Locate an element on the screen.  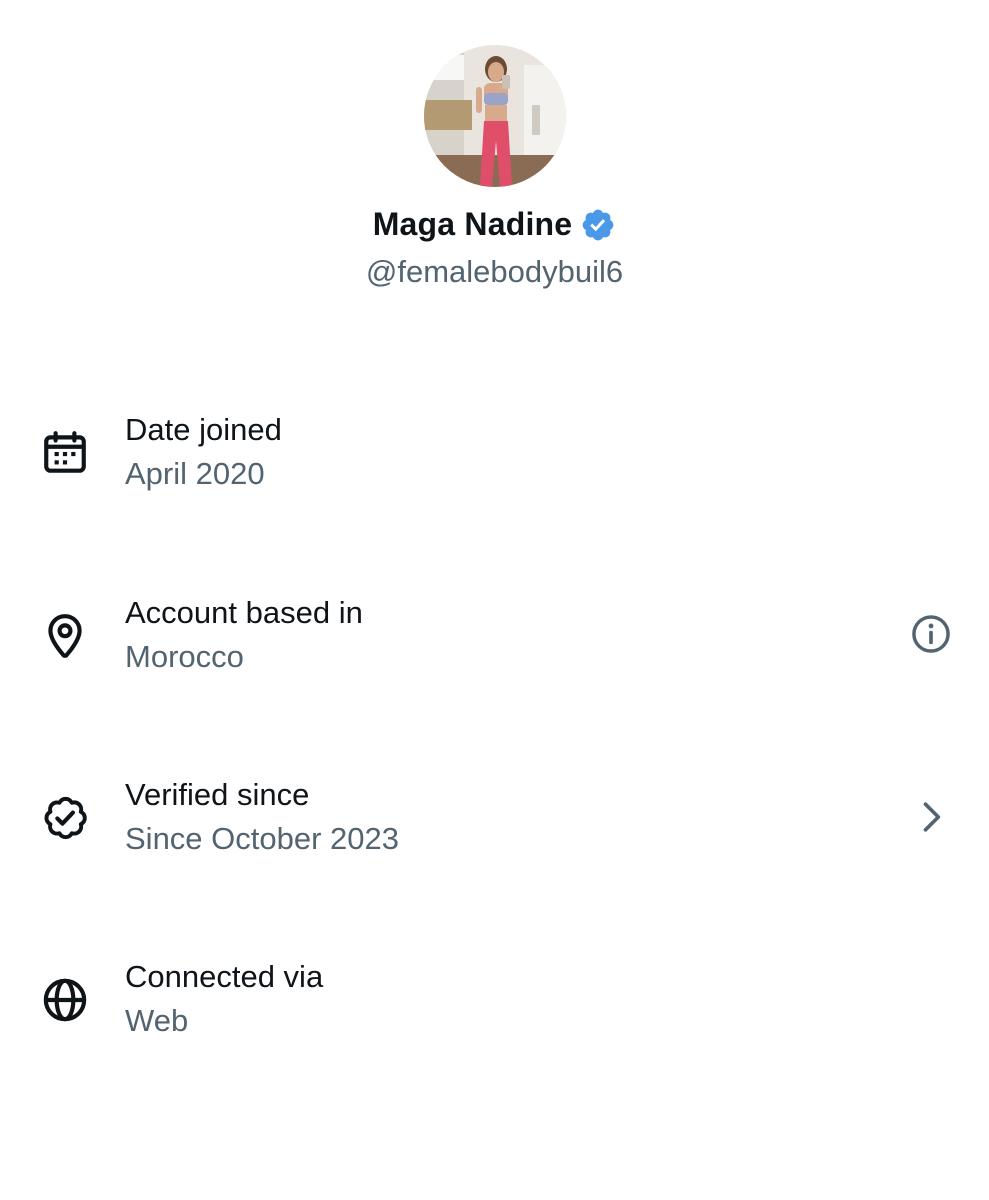
about-row-title: Connected via is located at coordinates (224, 976).